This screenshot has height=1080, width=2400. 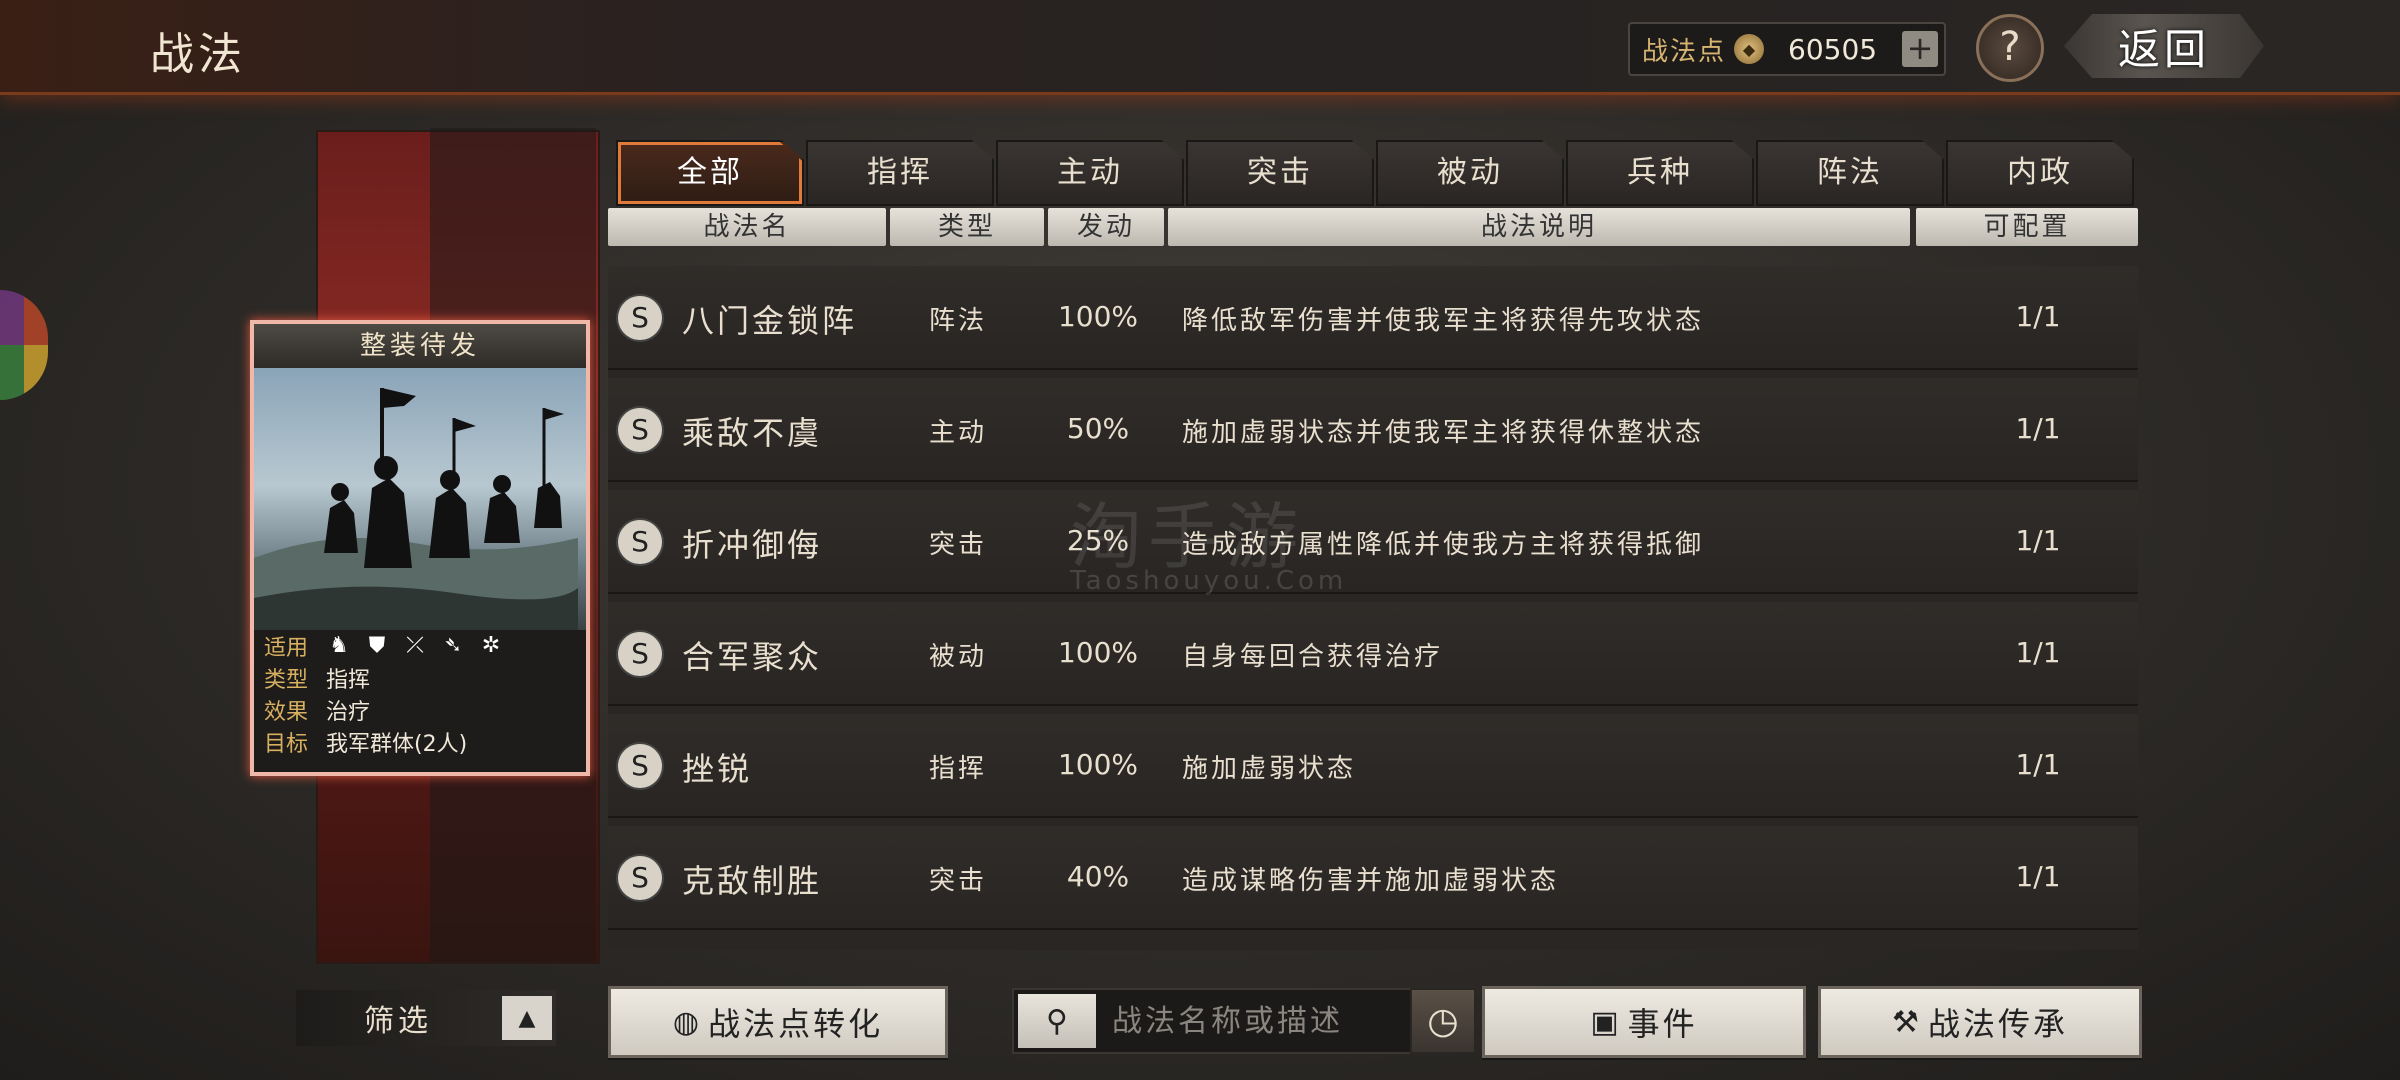 I want to click on tactic-name: 合军聚众, so click(x=752, y=657).